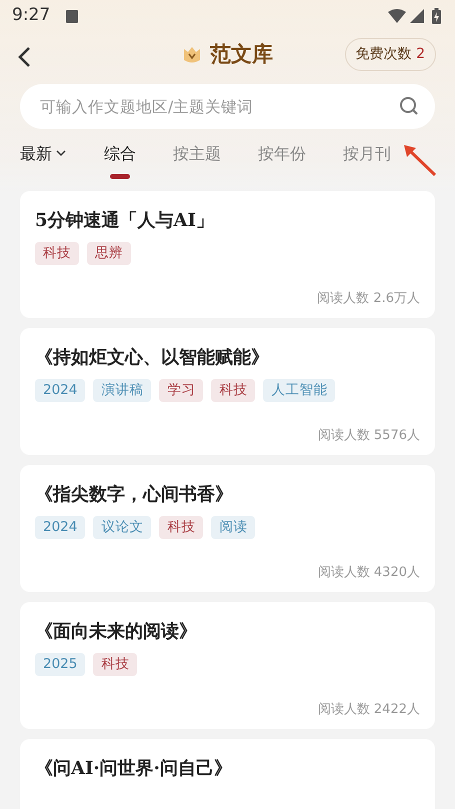 This screenshot has height=809, width=455. Describe the element at coordinates (397, 16) in the screenshot. I see `wifi-icon` at that location.